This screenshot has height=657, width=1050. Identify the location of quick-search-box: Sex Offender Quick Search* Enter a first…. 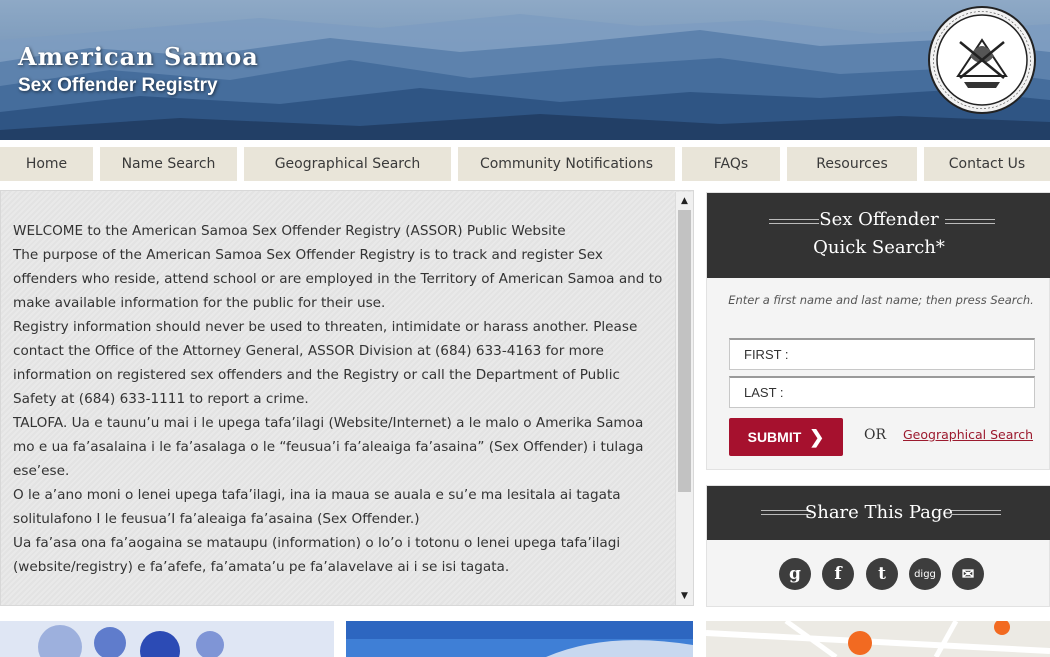
(878, 331).